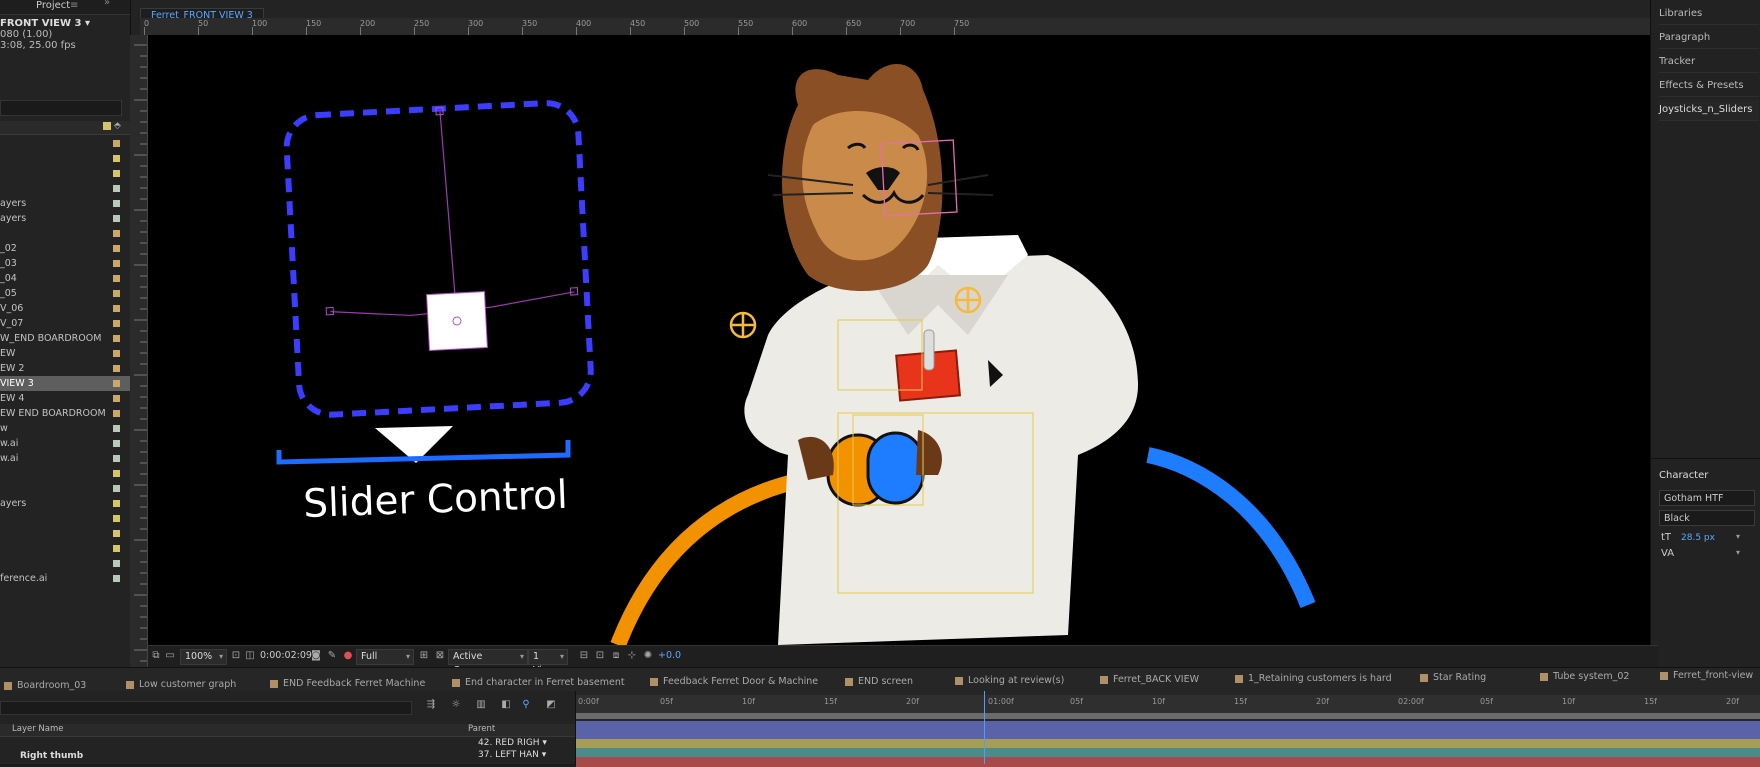 Image resolution: width=1760 pixels, height=767 pixels. What do you see at coordinates (968, 300) in the screenshot?
I see `anchor-crosshair-right` at bounding box center [968, 300].